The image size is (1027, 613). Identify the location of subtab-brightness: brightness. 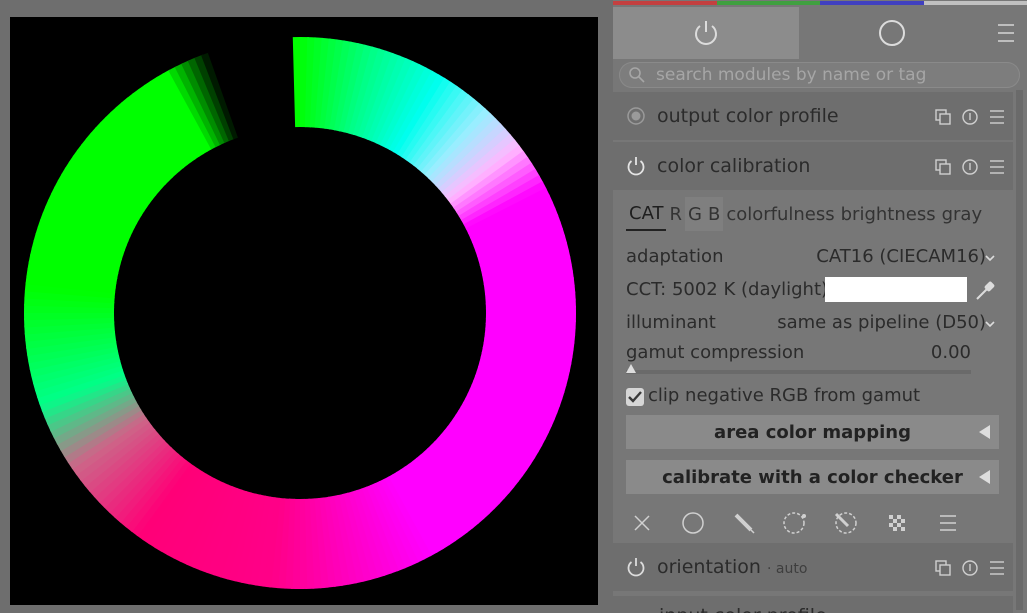
(888, 214).